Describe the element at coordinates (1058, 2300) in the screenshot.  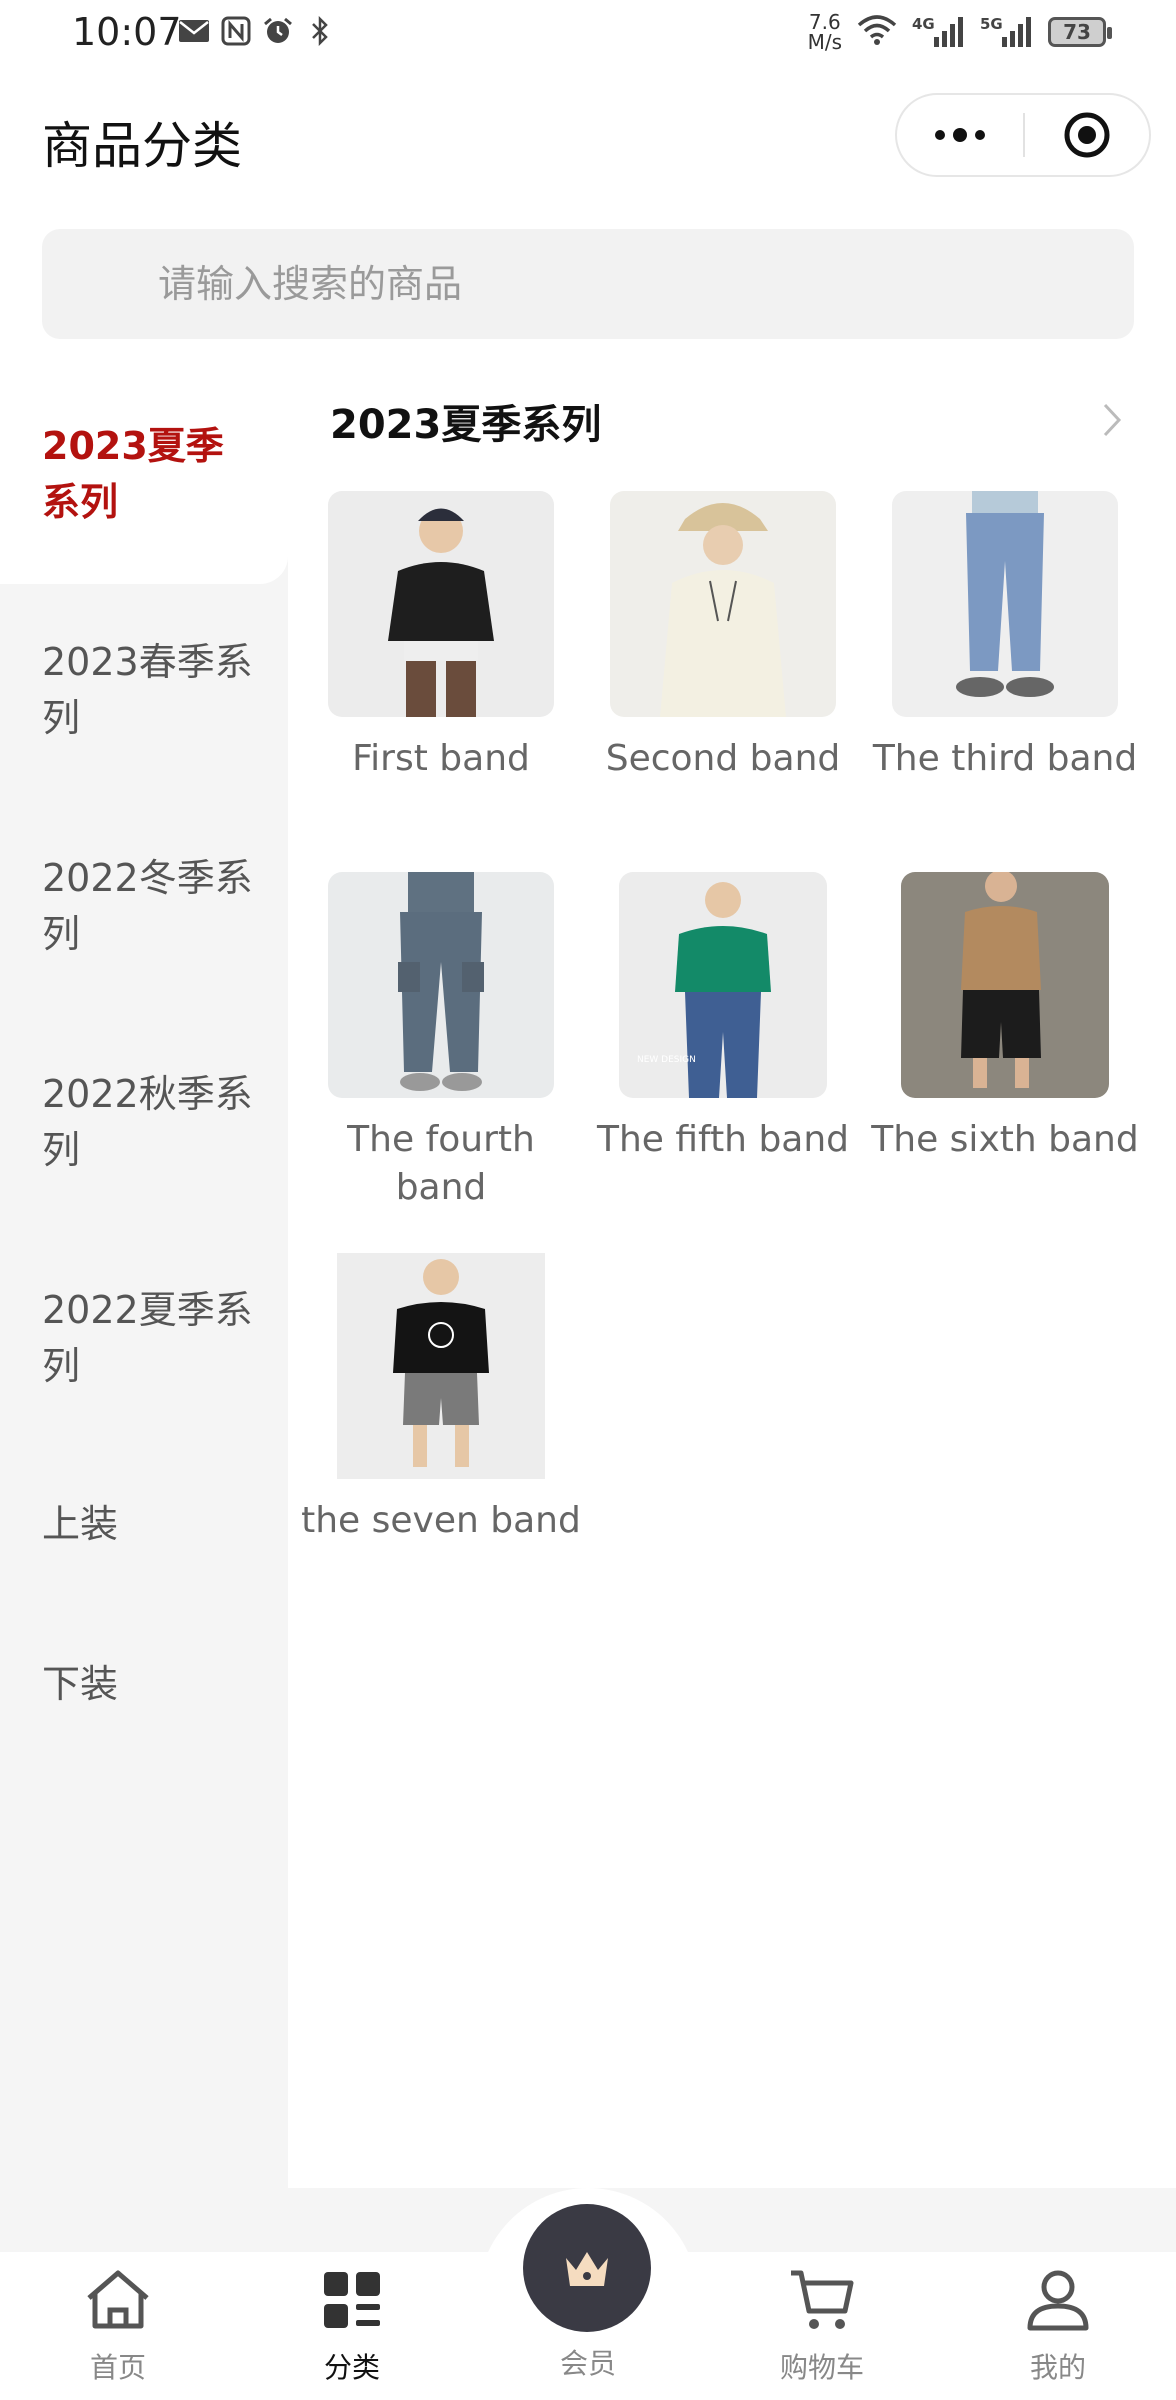
I see `profile-icon` at that location.